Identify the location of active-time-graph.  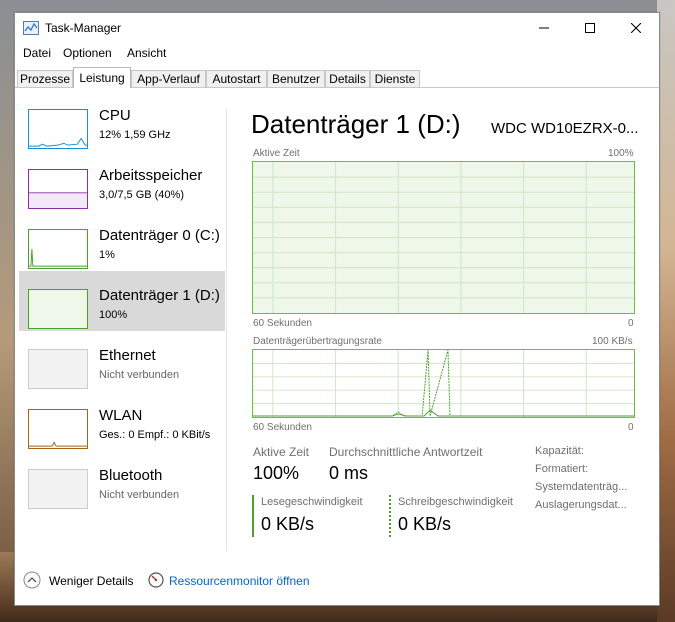
(443, 237).